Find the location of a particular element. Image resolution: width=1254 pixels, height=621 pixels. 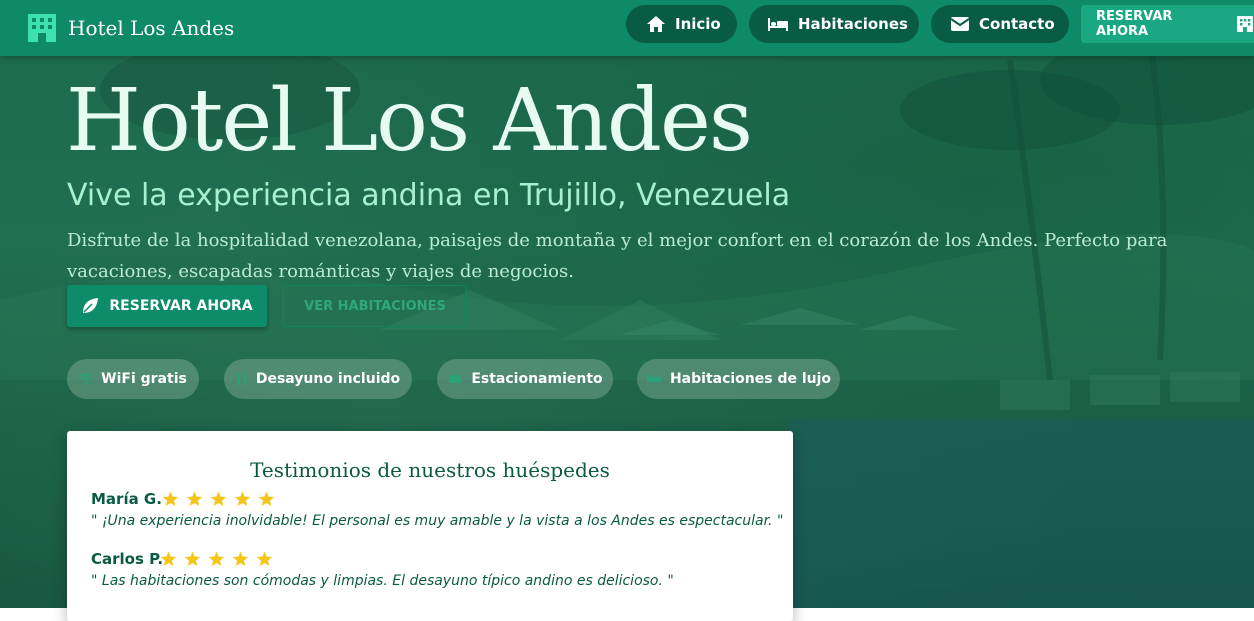

reserve-now-label: RESERVAR AHORA is located at coordinates (181, 306).